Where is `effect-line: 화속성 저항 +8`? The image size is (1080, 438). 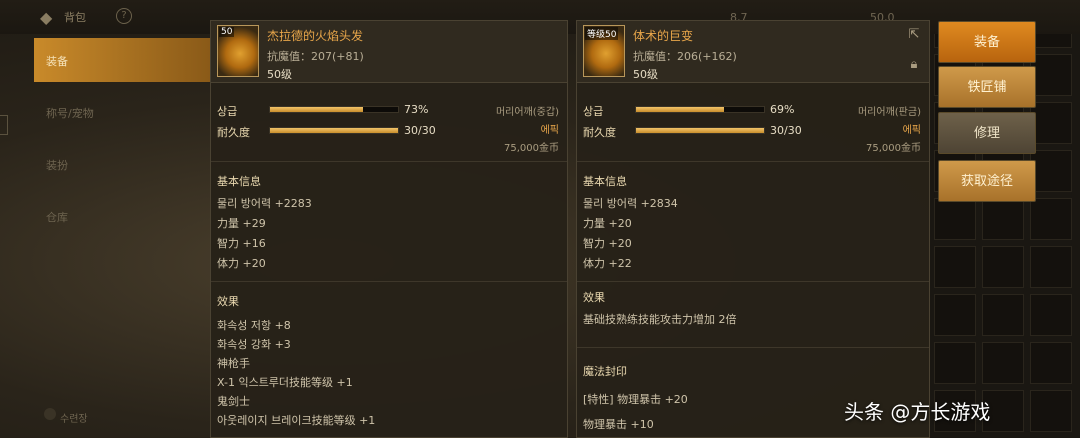
effect-line: 화속성 저항 +8 is located at coordinates (254, 325).